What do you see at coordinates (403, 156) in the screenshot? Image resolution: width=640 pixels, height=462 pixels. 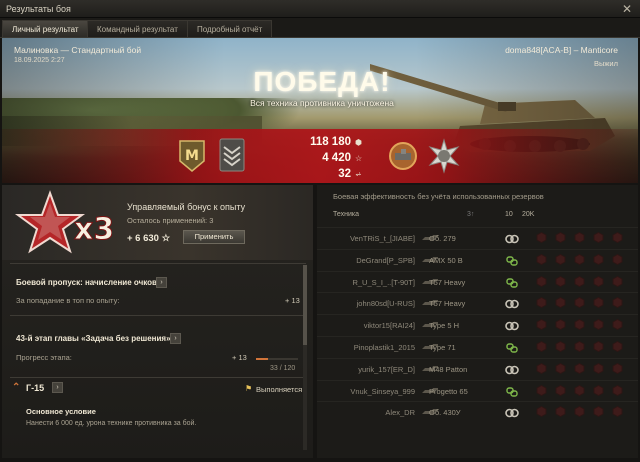 I see `achievement-medal-icon` at bounding box center [403, 156].